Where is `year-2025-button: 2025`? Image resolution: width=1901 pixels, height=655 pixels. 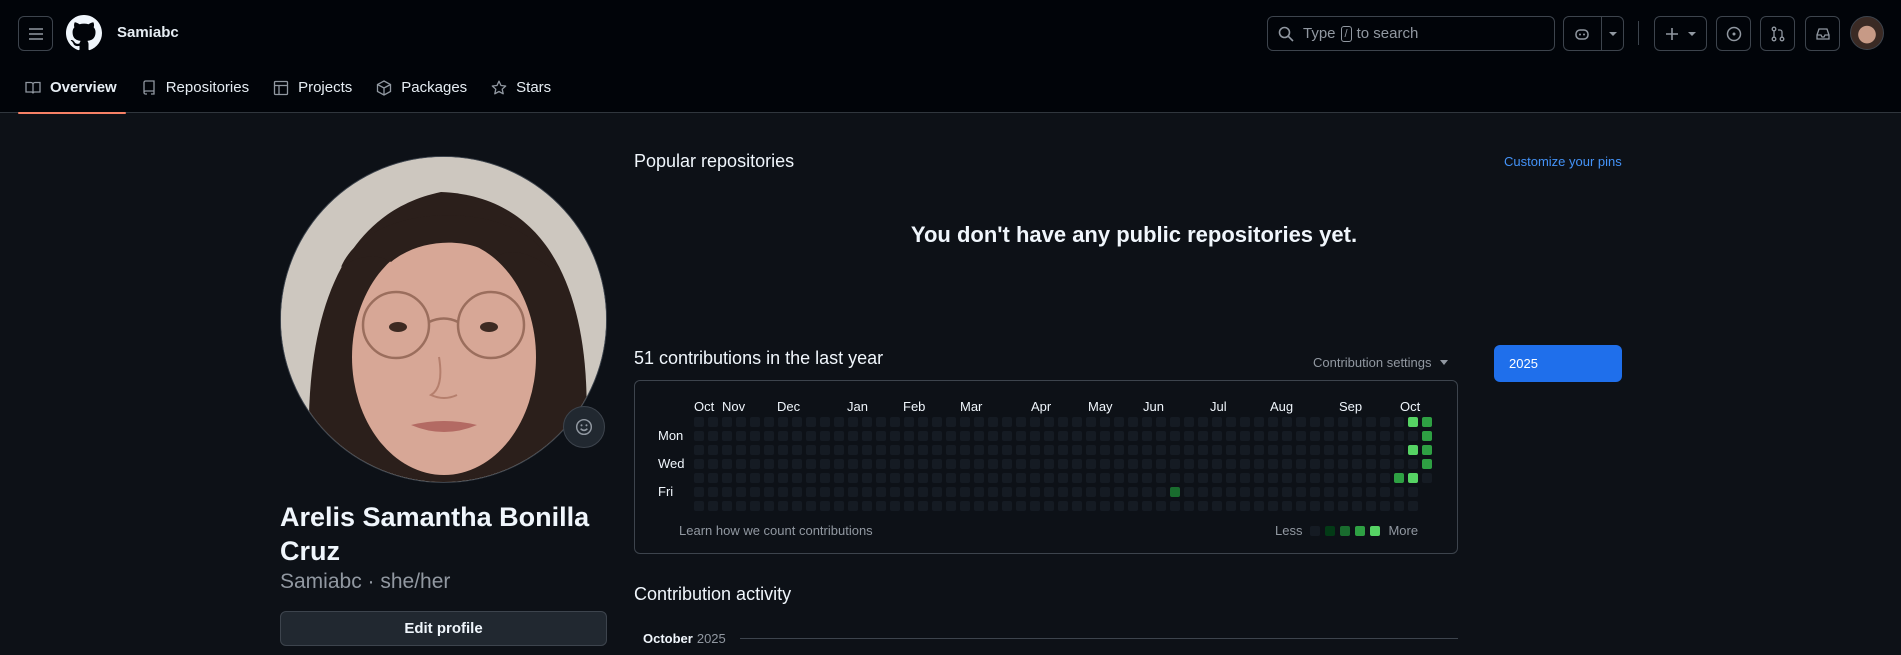
year-2025-button: 2025 is located at coordinates (1558, 363).